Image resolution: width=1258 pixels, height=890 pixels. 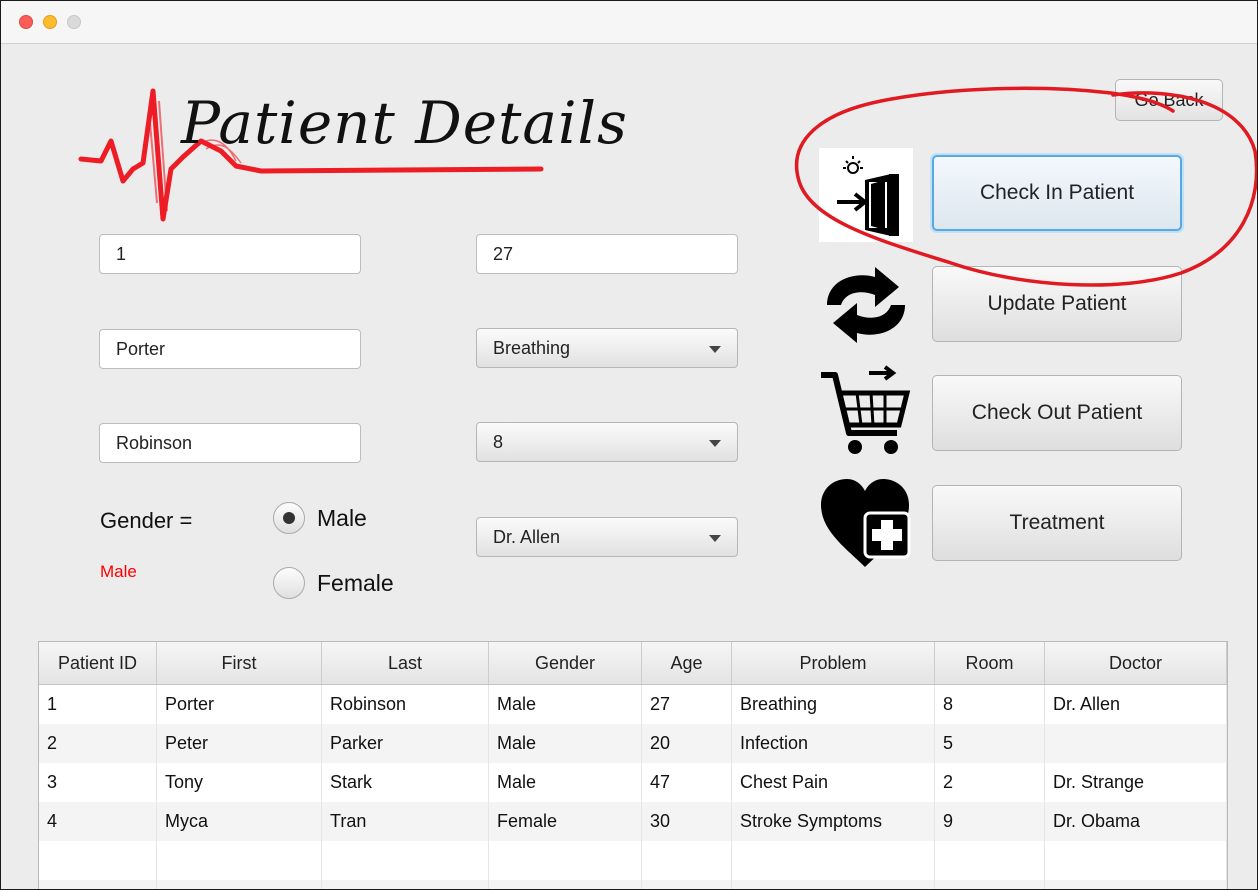 What do you see at coordinates (687, 704) in the screenshot?
I see `table-cell-age: 27` at bounding box center [687, 704].